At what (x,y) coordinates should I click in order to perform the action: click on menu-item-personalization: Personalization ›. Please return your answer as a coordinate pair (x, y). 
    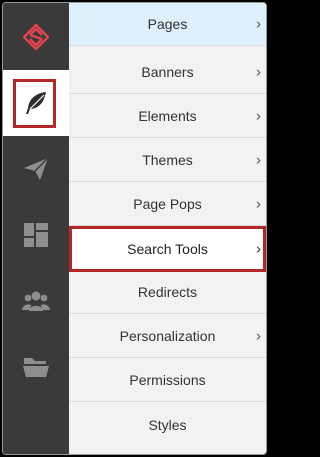
    Looking at the image, I should click on (167, 336).